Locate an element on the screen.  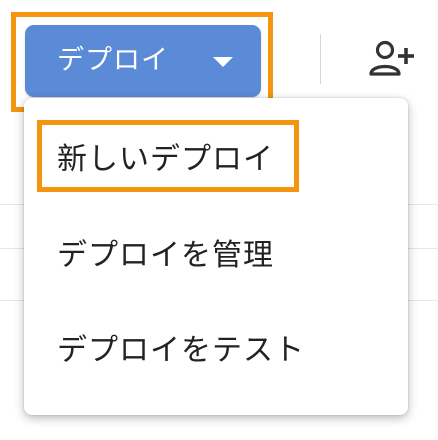
toolbar-divider is located at coordinates (320, 59).